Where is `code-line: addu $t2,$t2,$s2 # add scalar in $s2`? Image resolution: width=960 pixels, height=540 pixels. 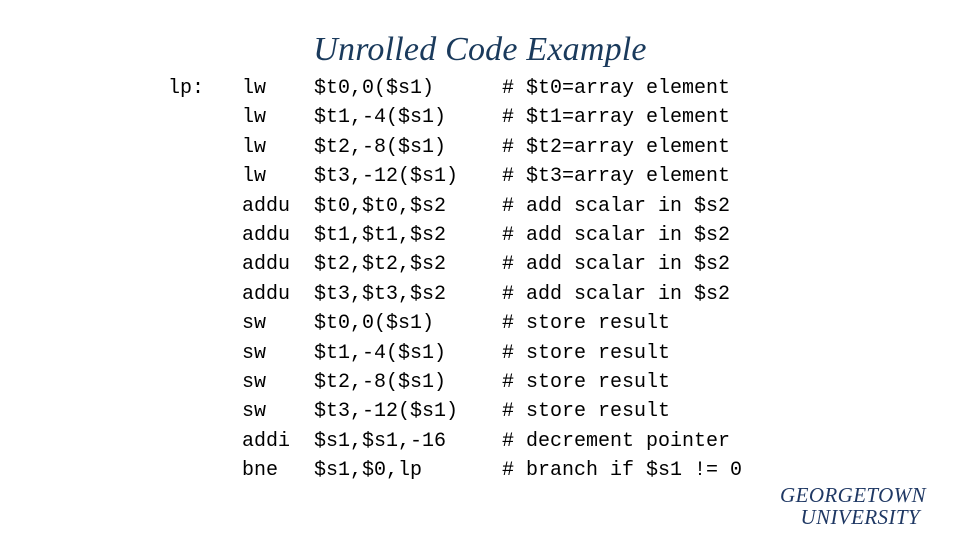
code-line: addu $t2,$t2,$s2 # add scalar in $s2 is located at coordinates (480, 264).